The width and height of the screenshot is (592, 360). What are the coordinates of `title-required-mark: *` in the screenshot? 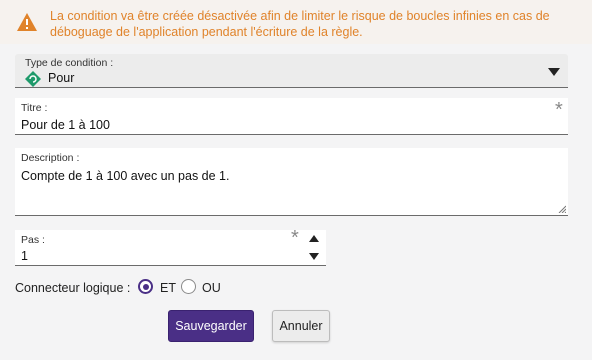 It's located at (559, 110).